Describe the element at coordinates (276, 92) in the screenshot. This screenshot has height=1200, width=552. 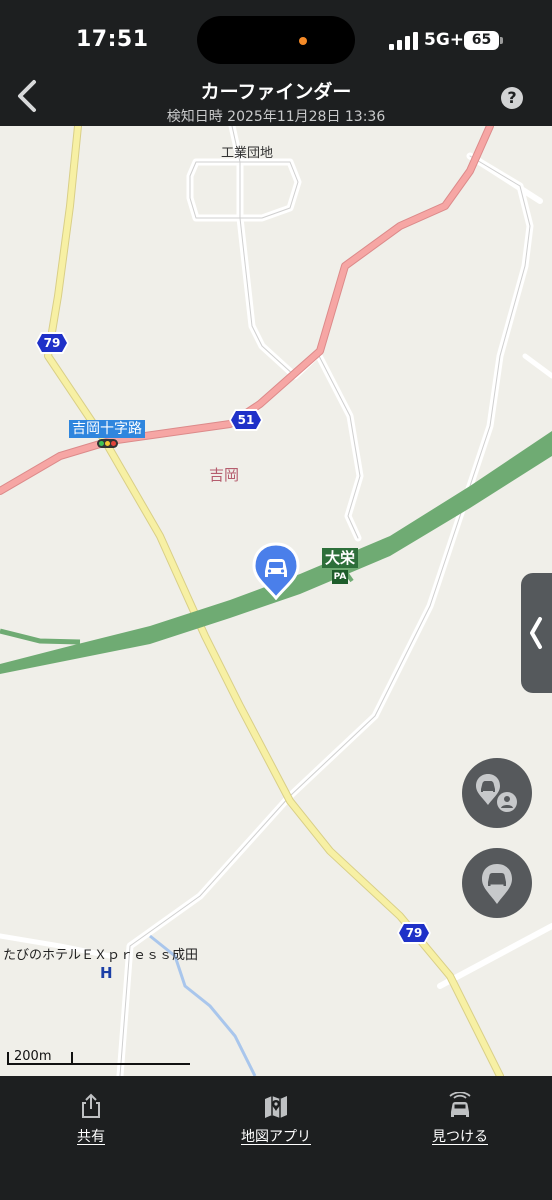
I see `page-title: カーファインダー` at that location.